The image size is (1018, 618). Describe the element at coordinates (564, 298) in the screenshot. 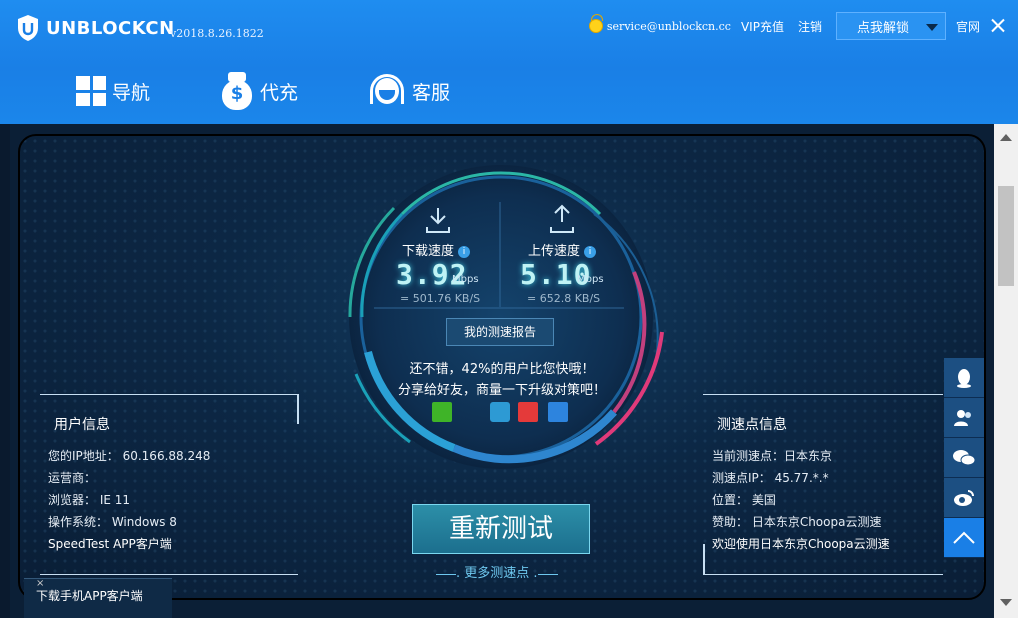

I see `upload-speed-kbs: = 652.8 KB/S` at that location.